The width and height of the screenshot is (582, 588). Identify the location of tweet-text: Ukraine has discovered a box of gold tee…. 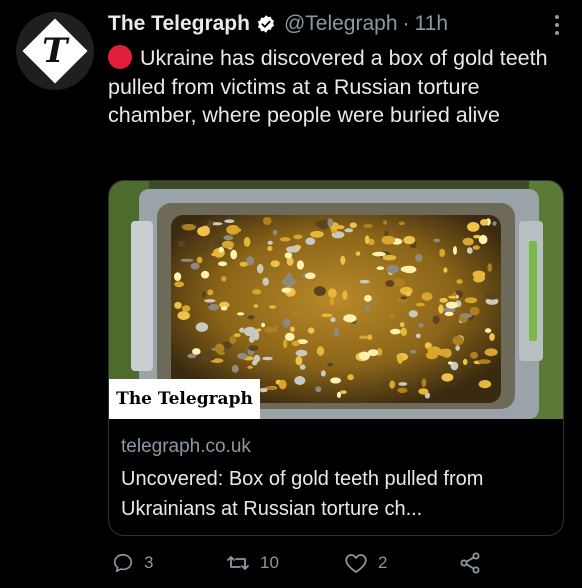
(333, 87).